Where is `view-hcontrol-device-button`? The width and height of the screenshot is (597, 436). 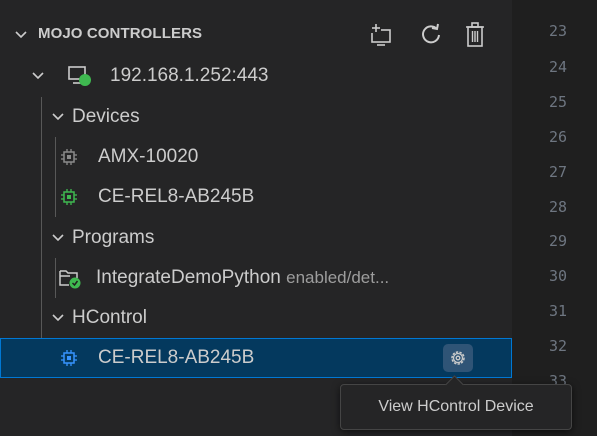
view-hcontrol-device-button is located at coordinates (458, 358).